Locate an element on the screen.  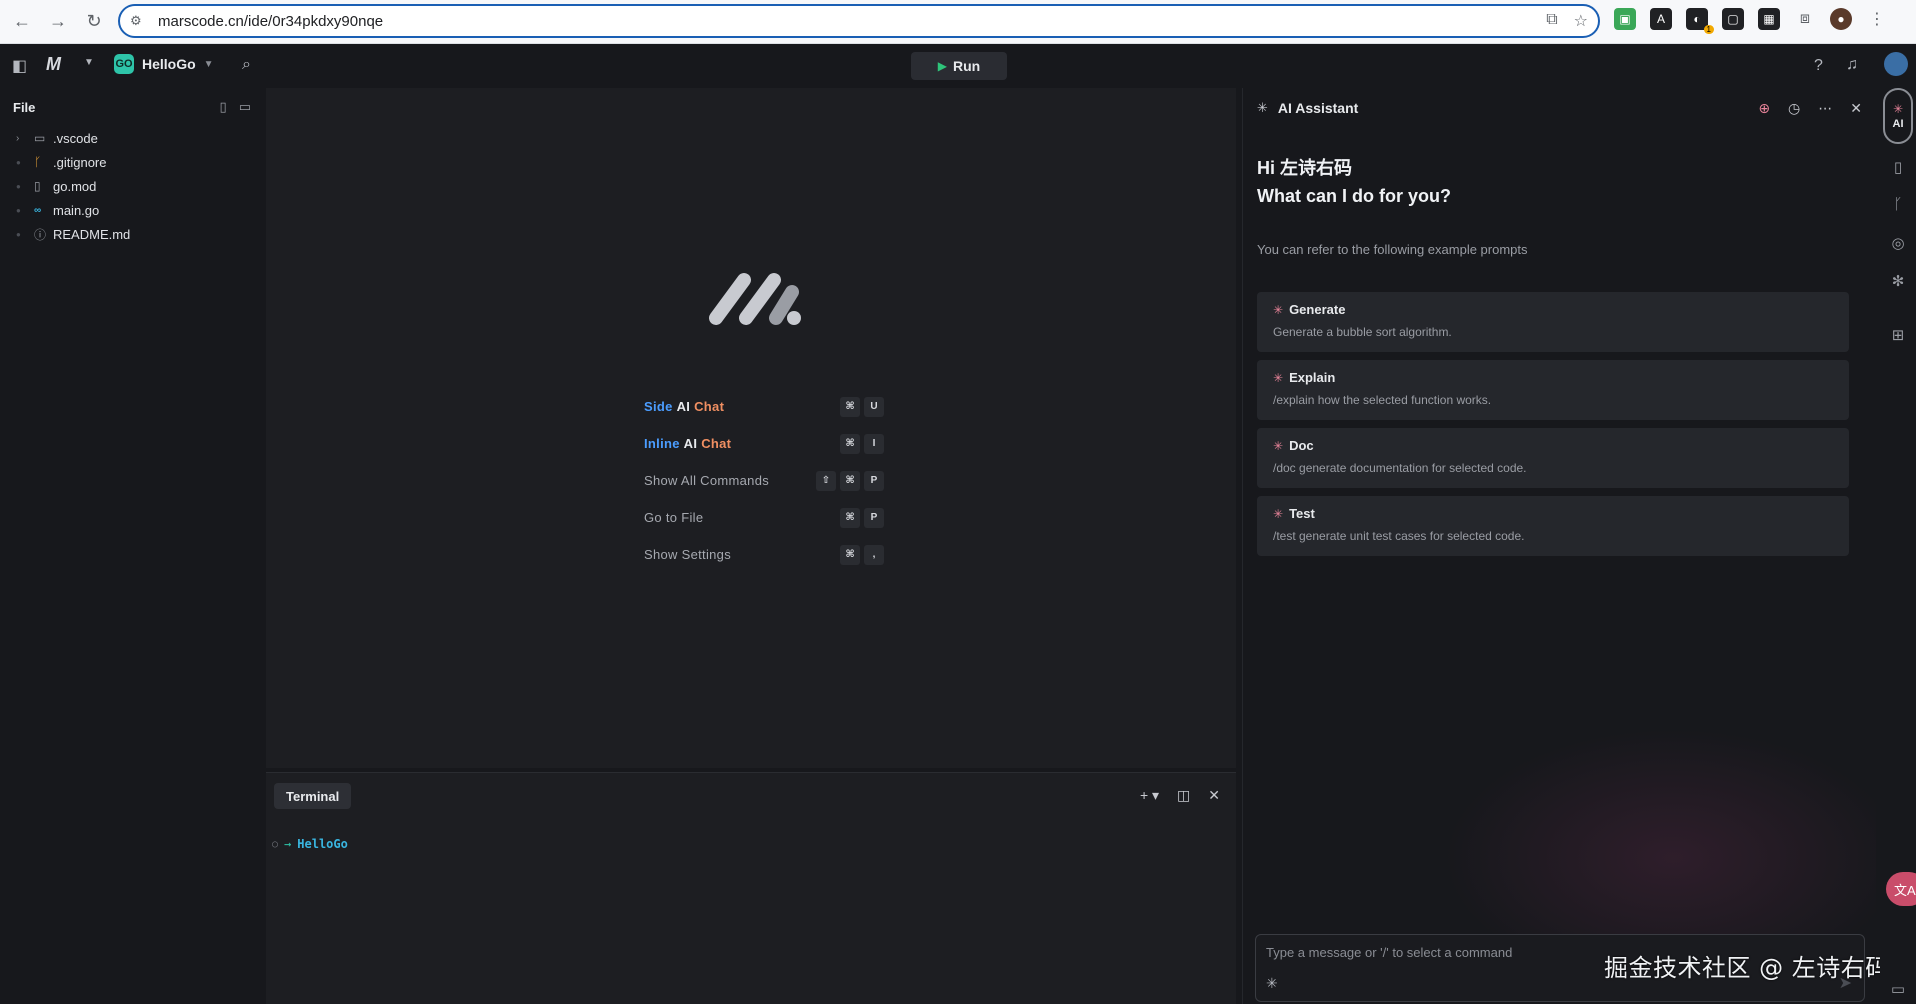
notification-bell-icon: ♫ is located at coordinates (1852, 65).